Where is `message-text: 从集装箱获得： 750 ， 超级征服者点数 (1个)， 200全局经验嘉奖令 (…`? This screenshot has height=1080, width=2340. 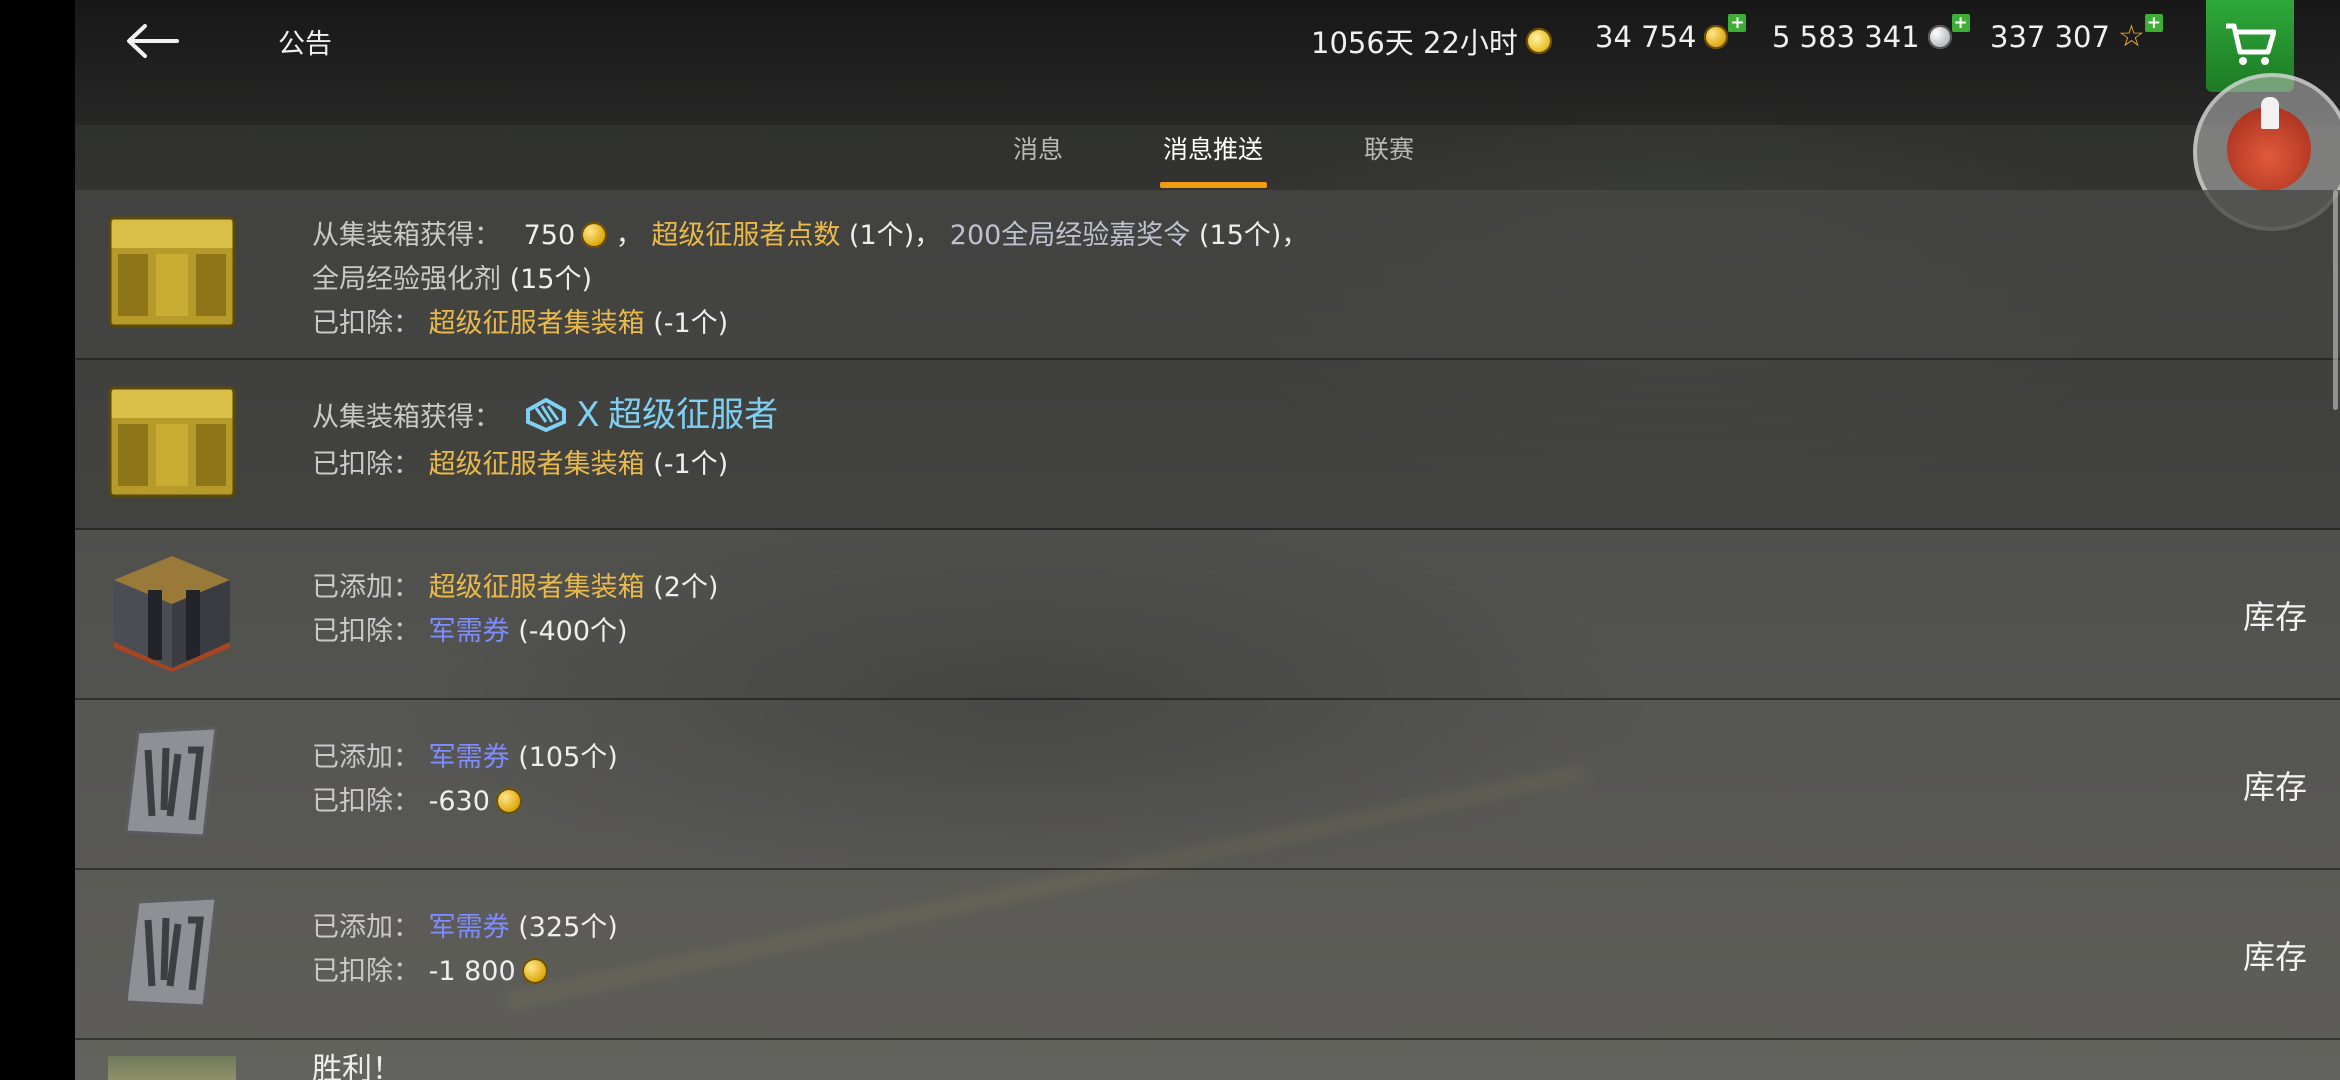
message-text: 从集装箱获得： 750 ， 超级征服者点数 (1个)， 200全局经验嘉奖令 (… is located at coordinates (810, 280).